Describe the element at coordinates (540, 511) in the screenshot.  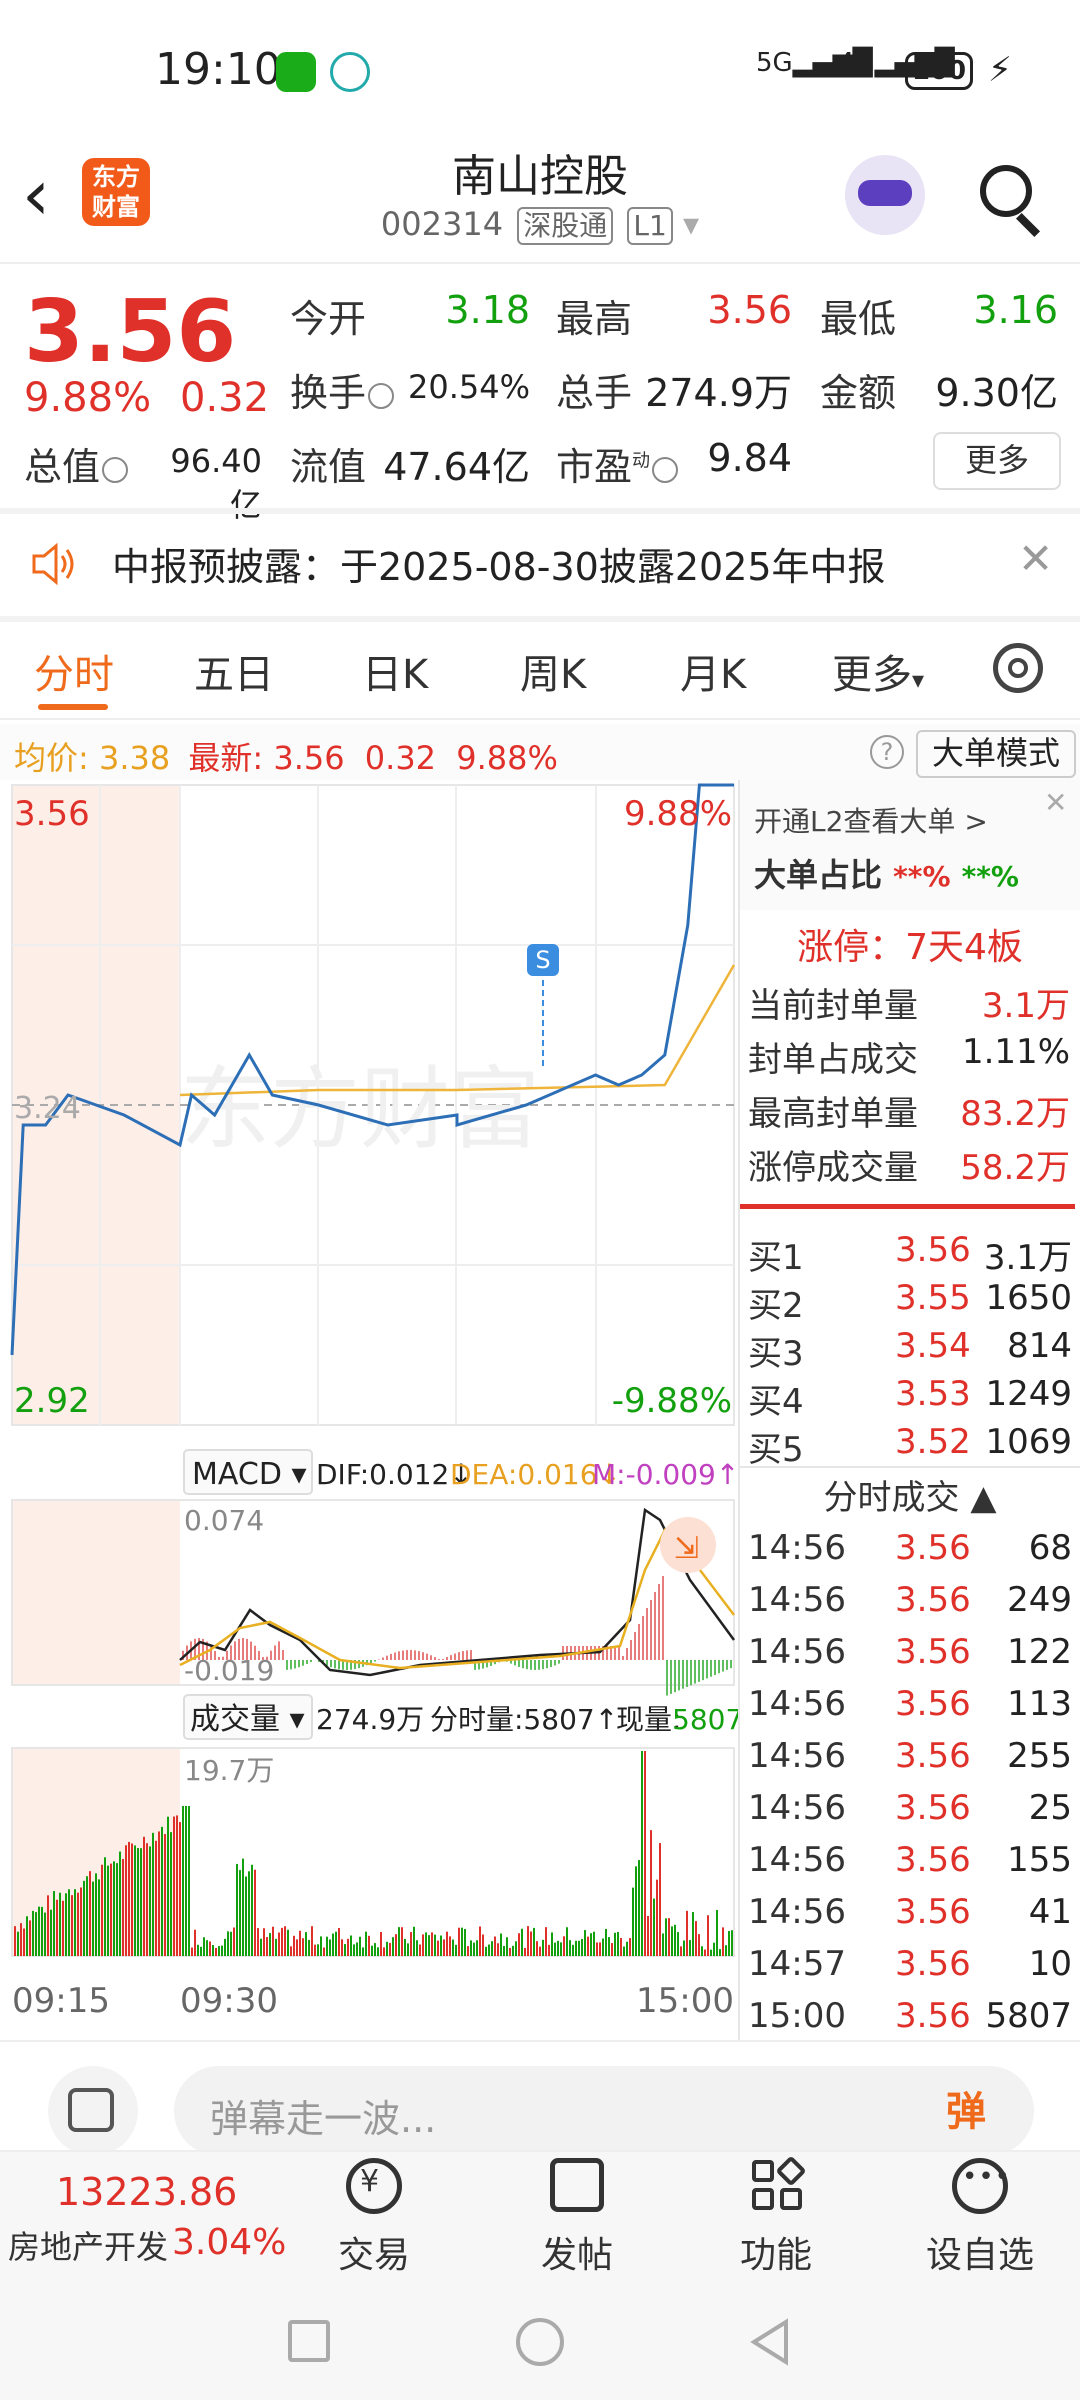
I see `divider` at that location.